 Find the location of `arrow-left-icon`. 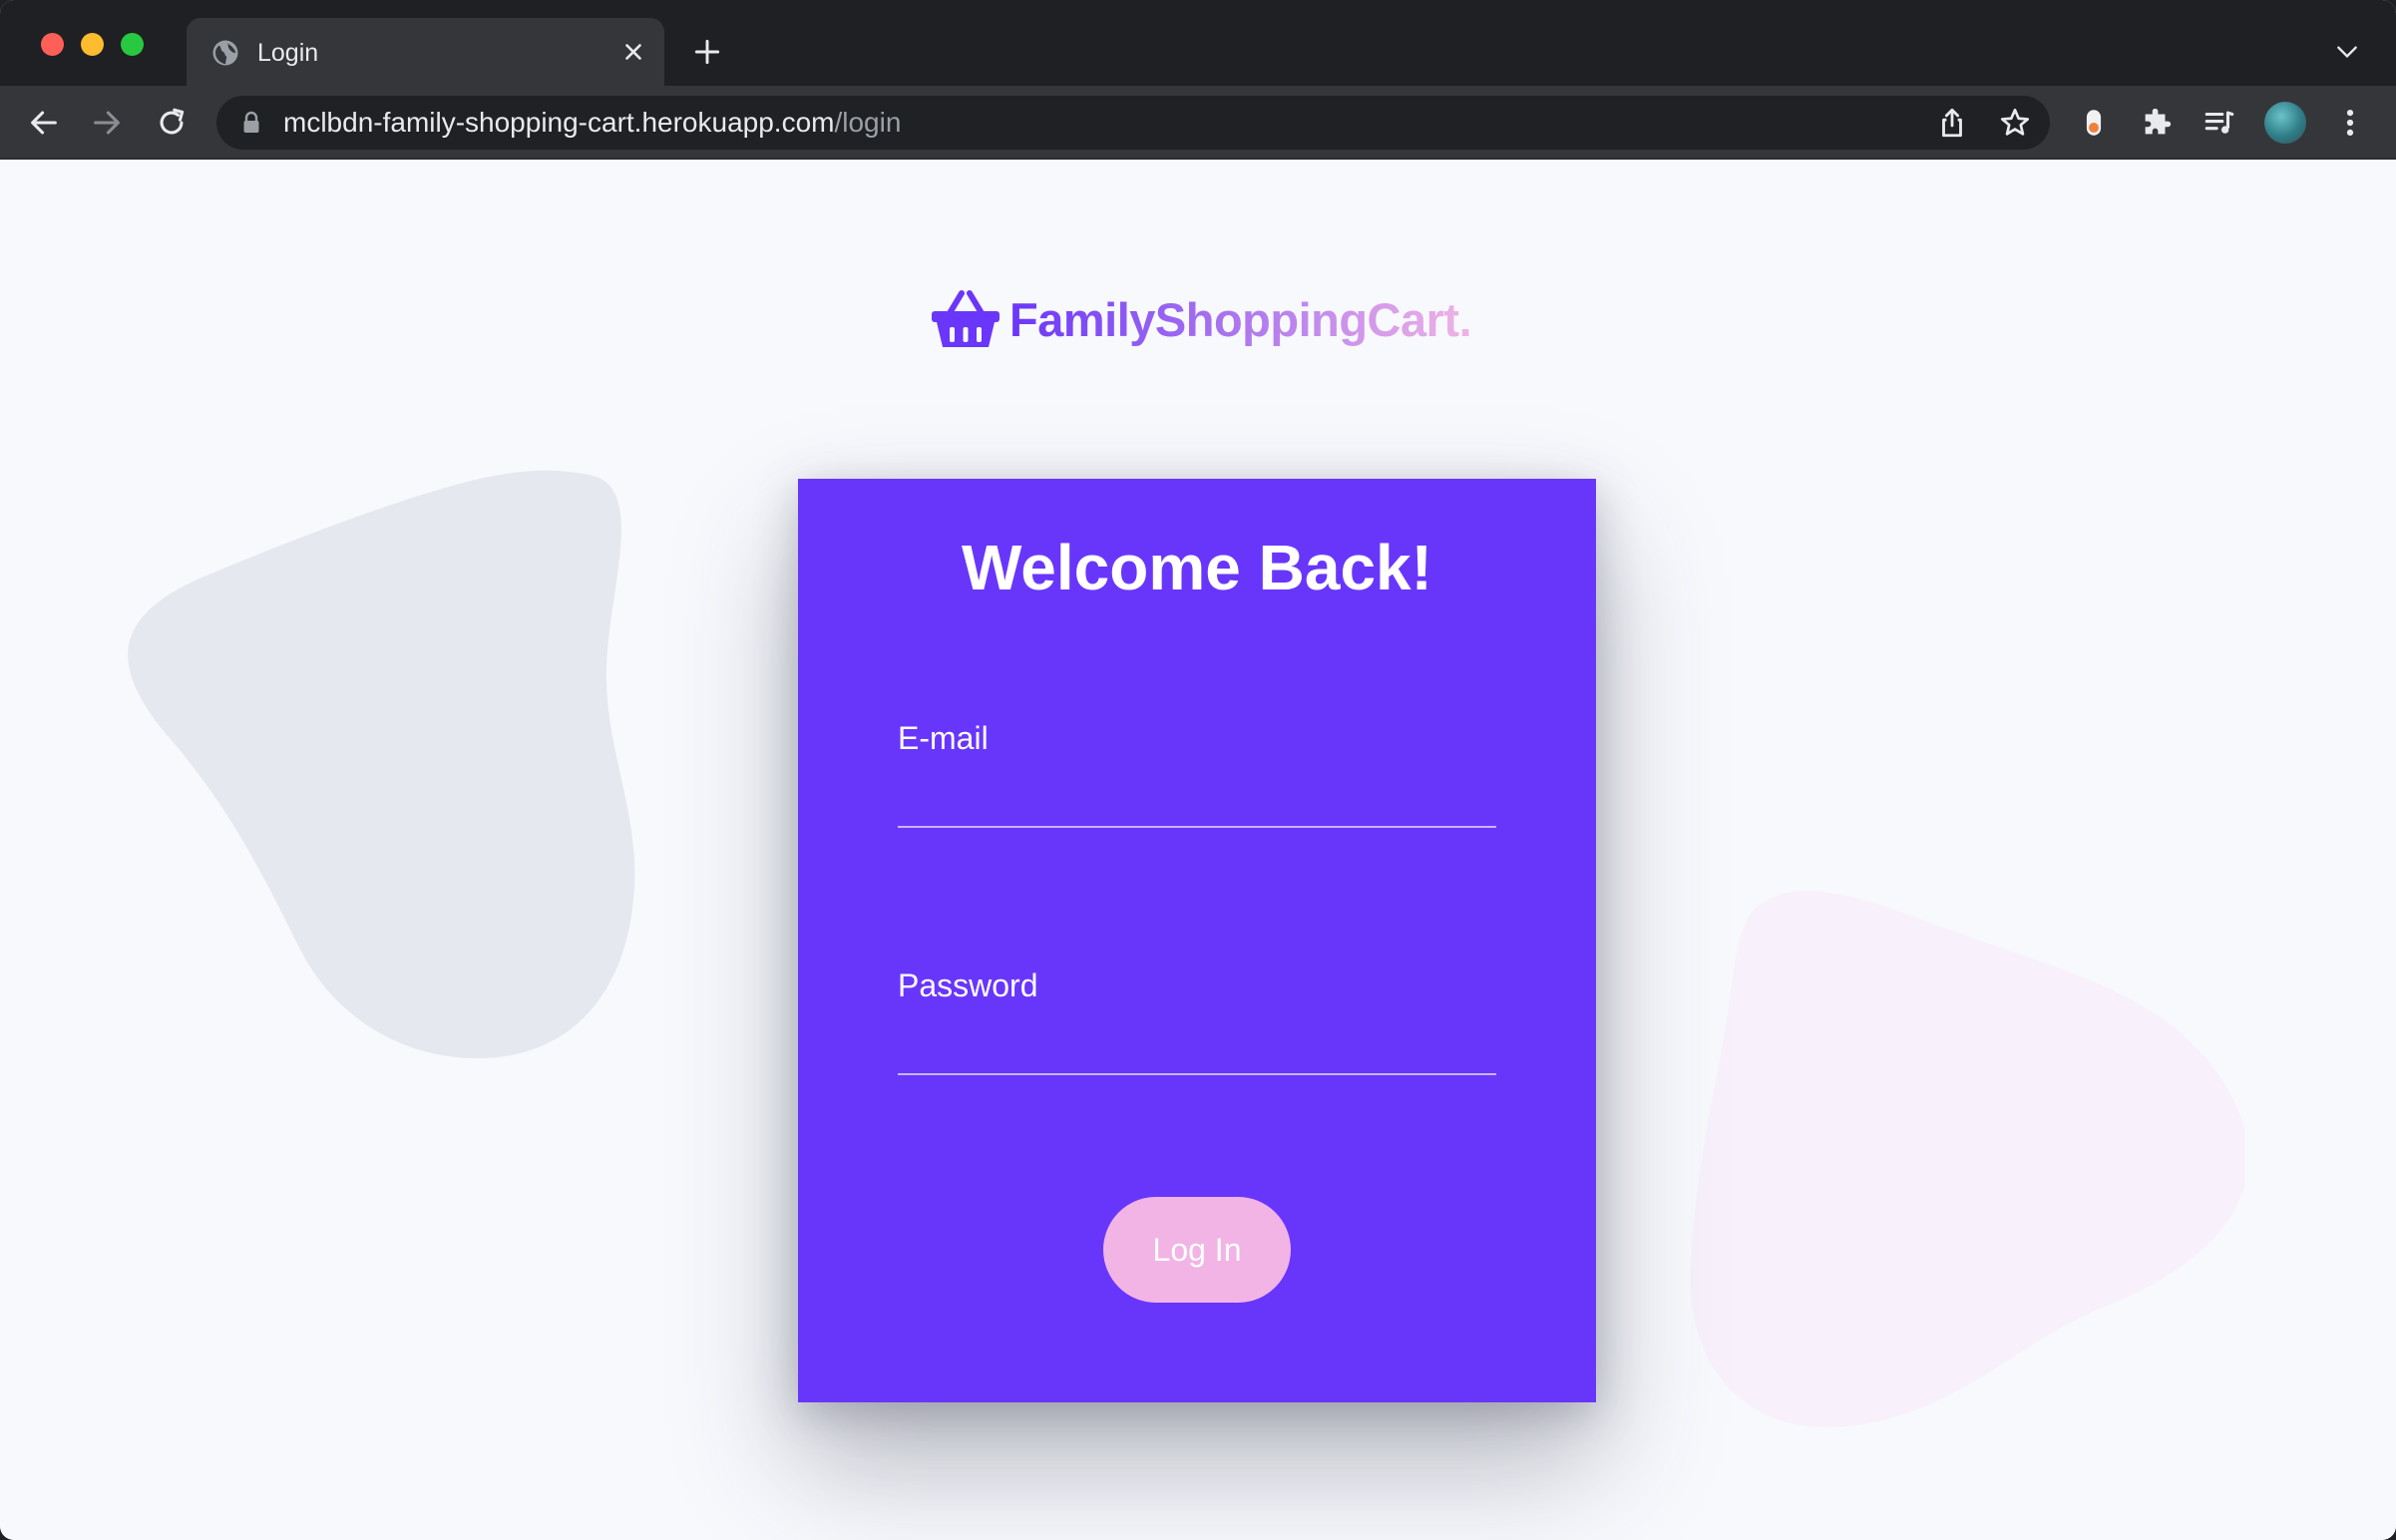

arrow-left-icon is located at coordinates (44, 123).